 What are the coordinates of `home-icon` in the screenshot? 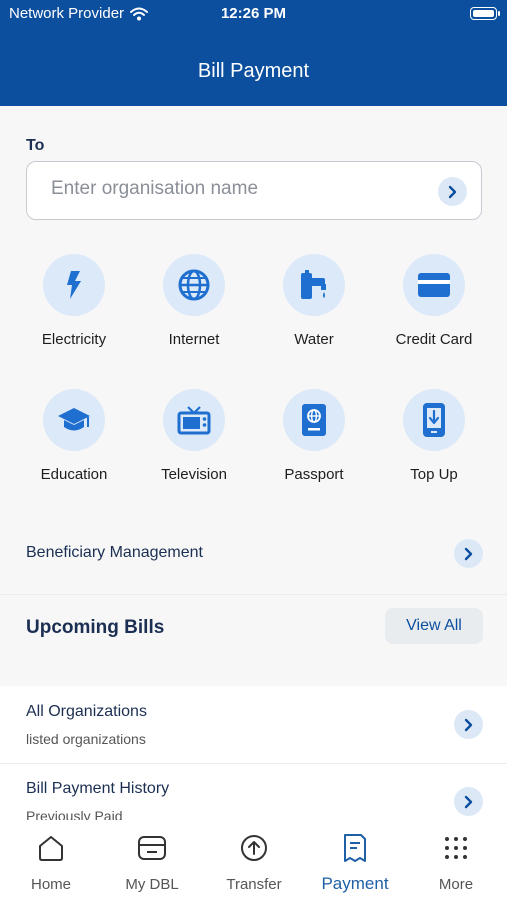 It's located at (51, 848).